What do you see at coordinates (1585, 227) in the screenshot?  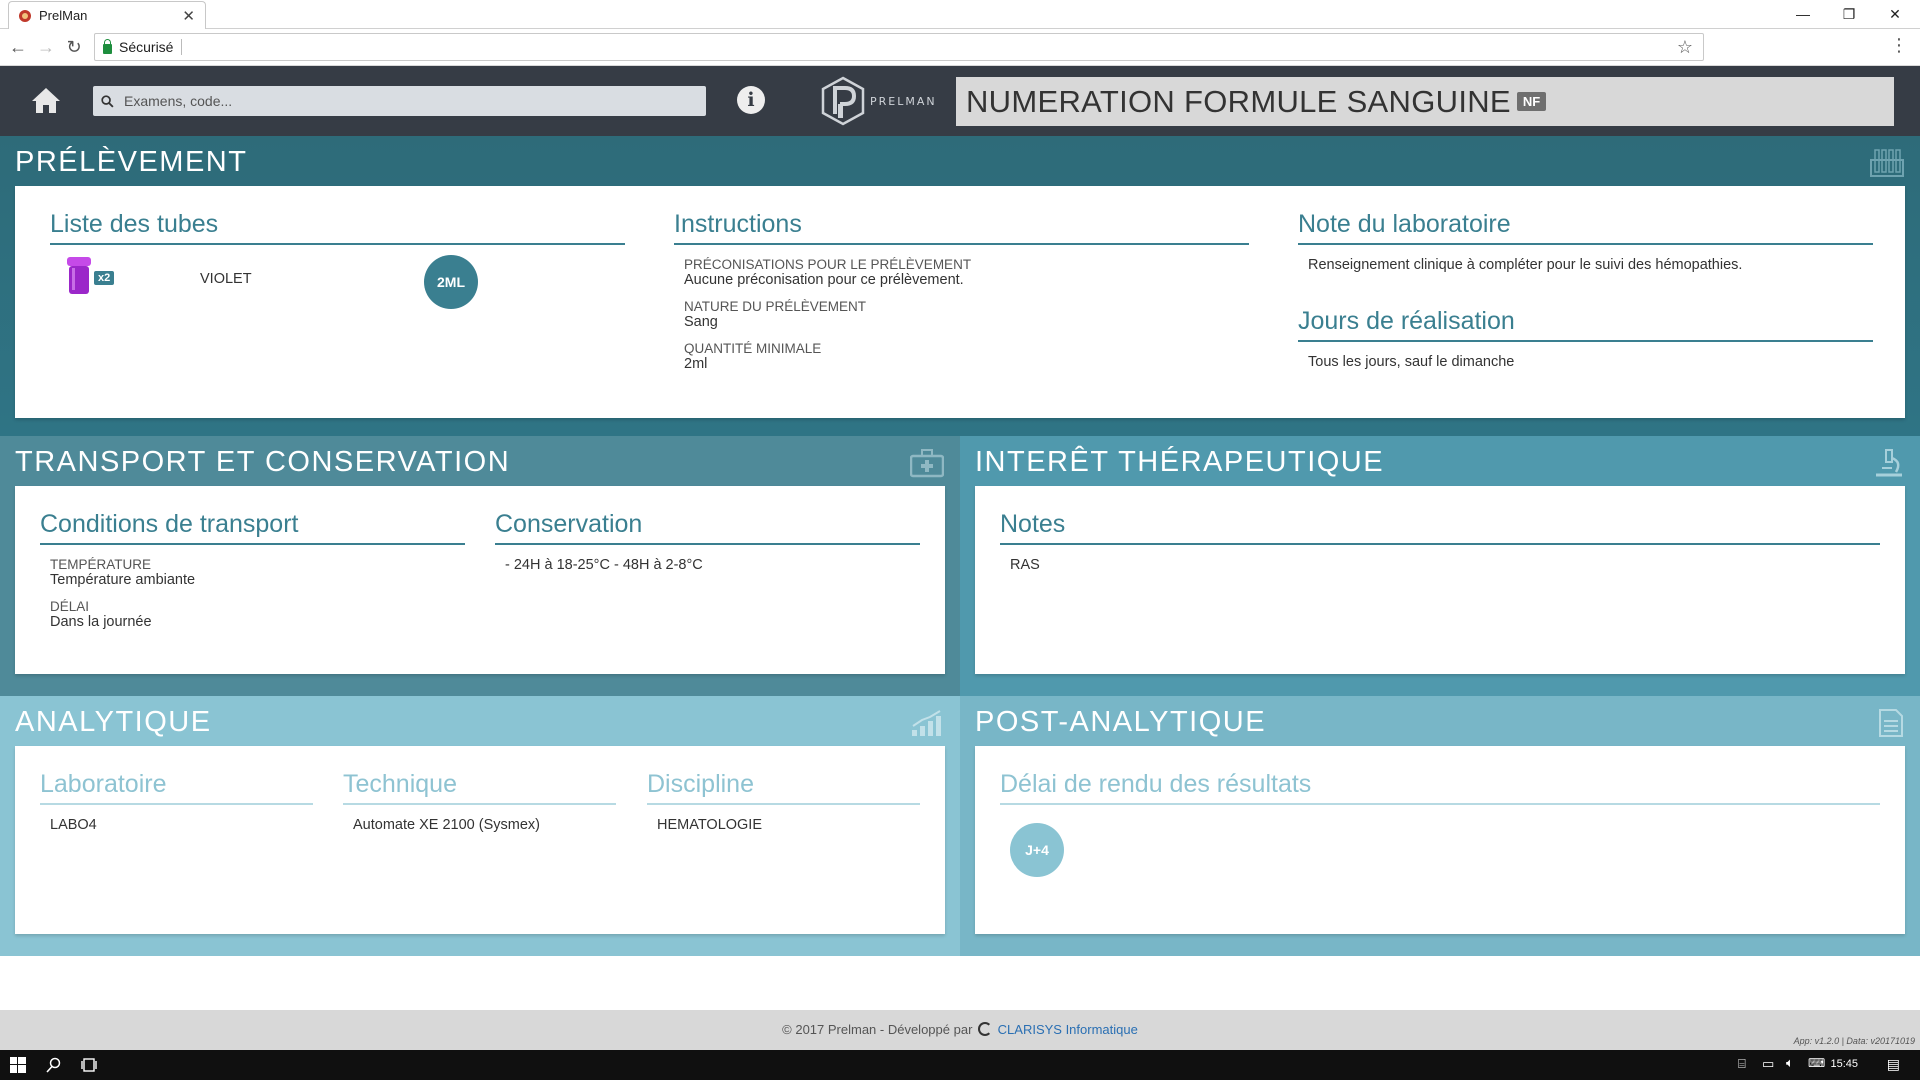 I see `lab-note-heading: Note du laboratoire` at bounding box center [1585, 227].